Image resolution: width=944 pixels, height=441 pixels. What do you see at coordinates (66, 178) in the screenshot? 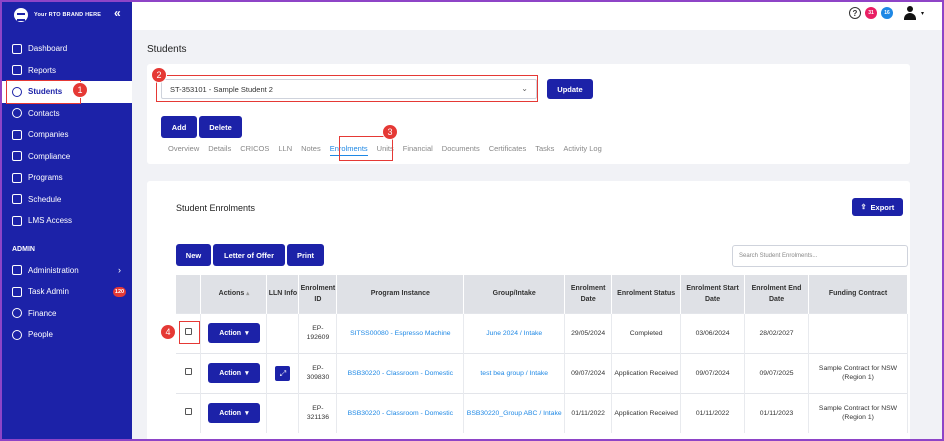
I see `sidebar-item-programs: Programs` at bounding box center [66, 178].